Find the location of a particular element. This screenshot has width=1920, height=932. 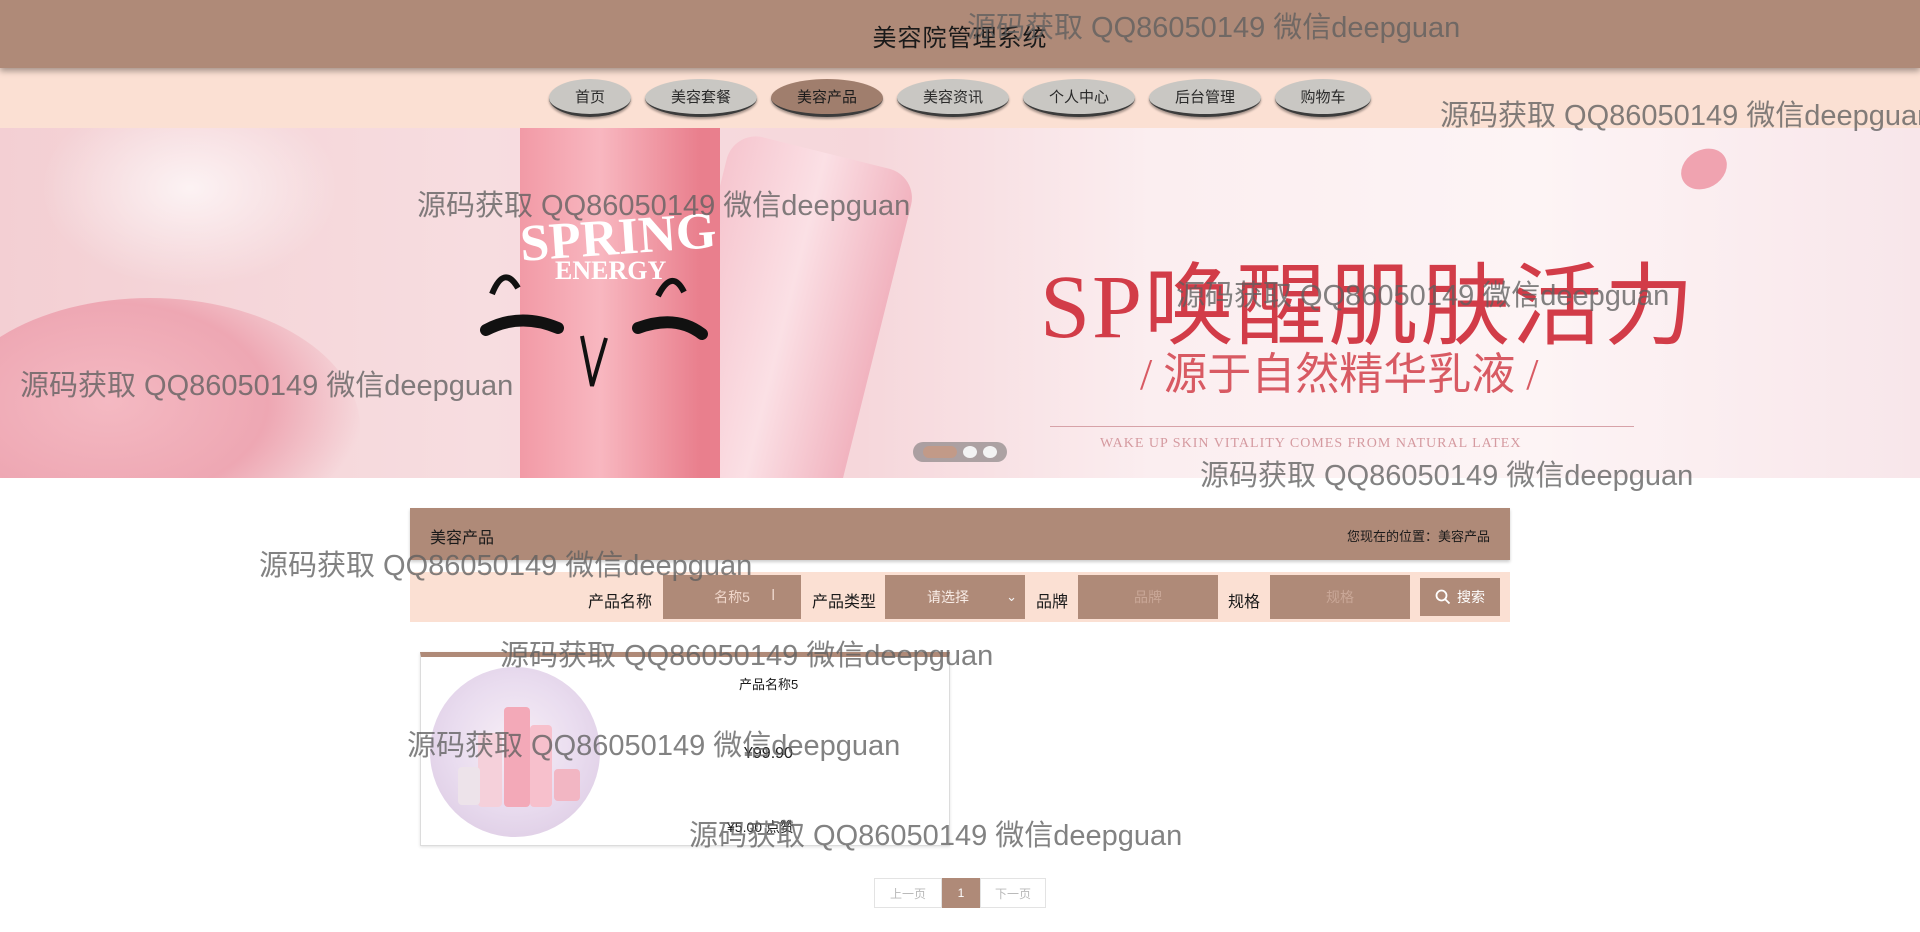

carousel-indicators is located at coordinates (960, 452).